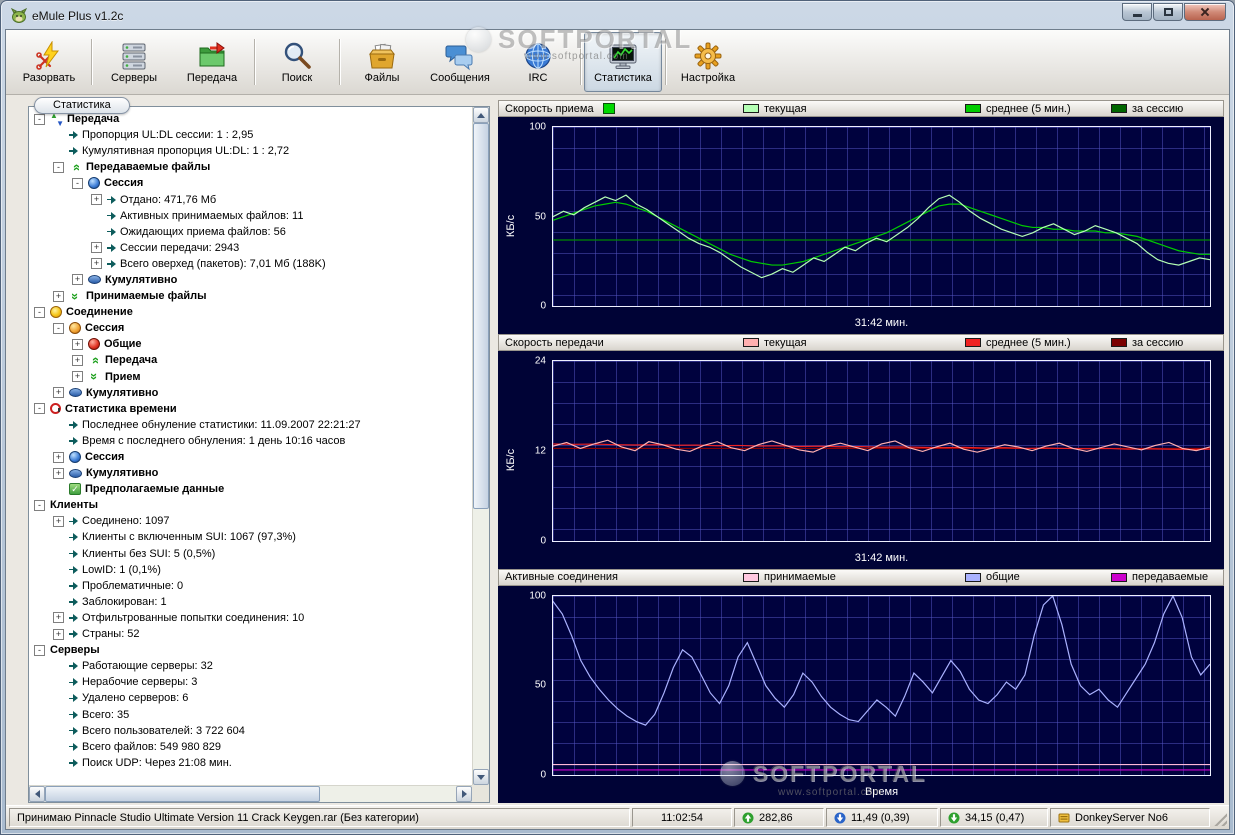 The image size is (1235, 835). What do you see at coordinates (250, 135) in the screenshot?
I see `tree-item: Пропорция UL:DL сессии: 1 : 2,95` at bounding box center [250, 135].